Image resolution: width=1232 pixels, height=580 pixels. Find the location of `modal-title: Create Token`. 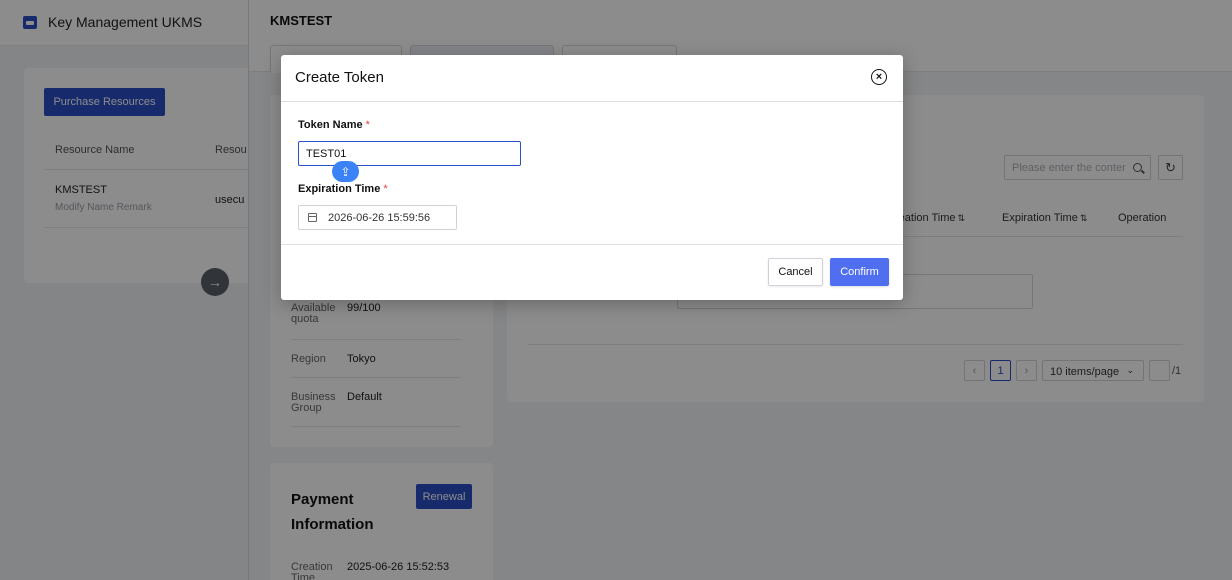

modal-title: Create Token is located at coordinates (339, 77).